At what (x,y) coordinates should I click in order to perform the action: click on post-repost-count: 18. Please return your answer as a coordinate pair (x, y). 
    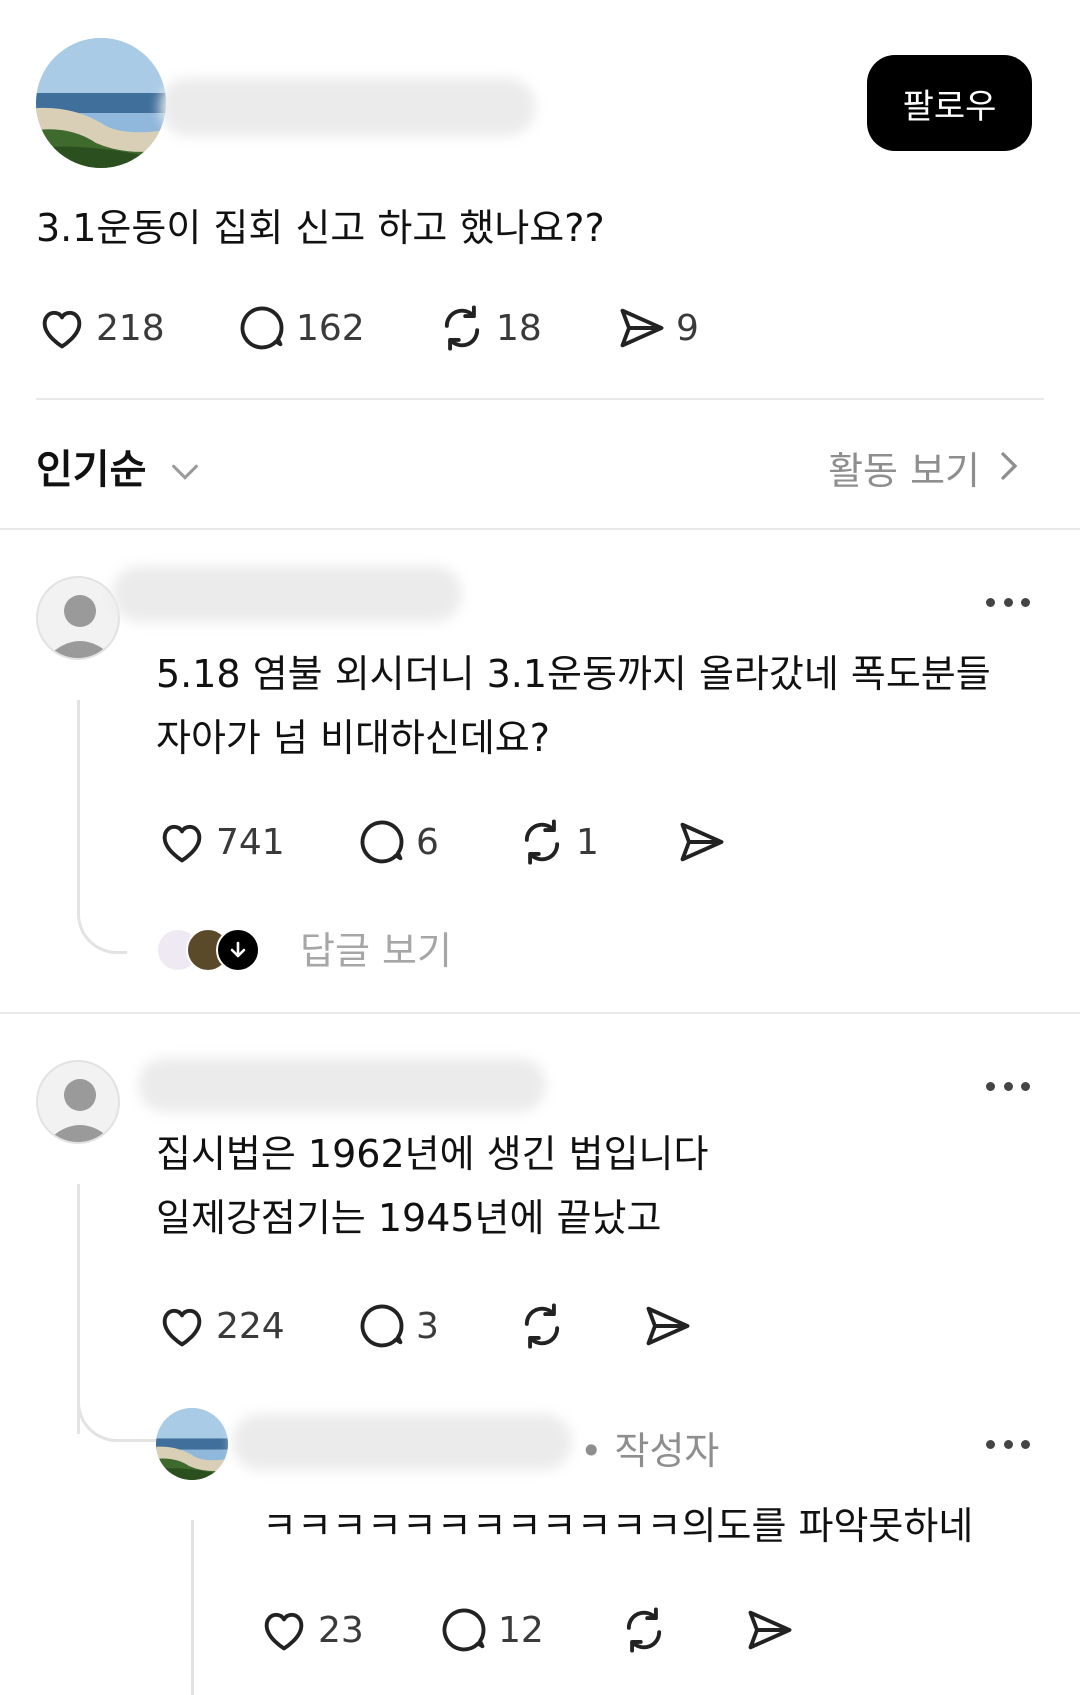
    Looking at the image, I should click on (519, 328).